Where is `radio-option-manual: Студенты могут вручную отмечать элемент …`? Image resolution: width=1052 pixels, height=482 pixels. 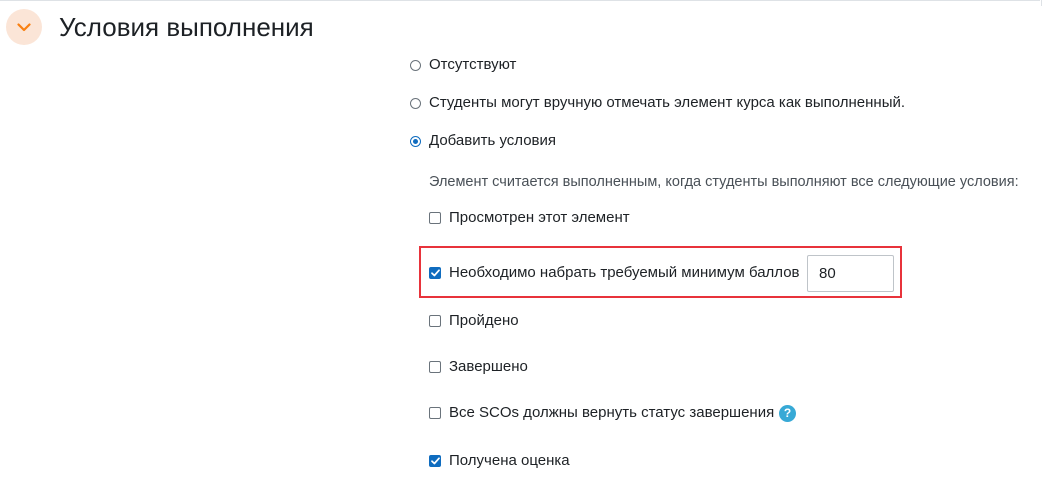
radio-option-manual: Студенты могут вручную отмечать элемент … is located at coordinates (657, 103).